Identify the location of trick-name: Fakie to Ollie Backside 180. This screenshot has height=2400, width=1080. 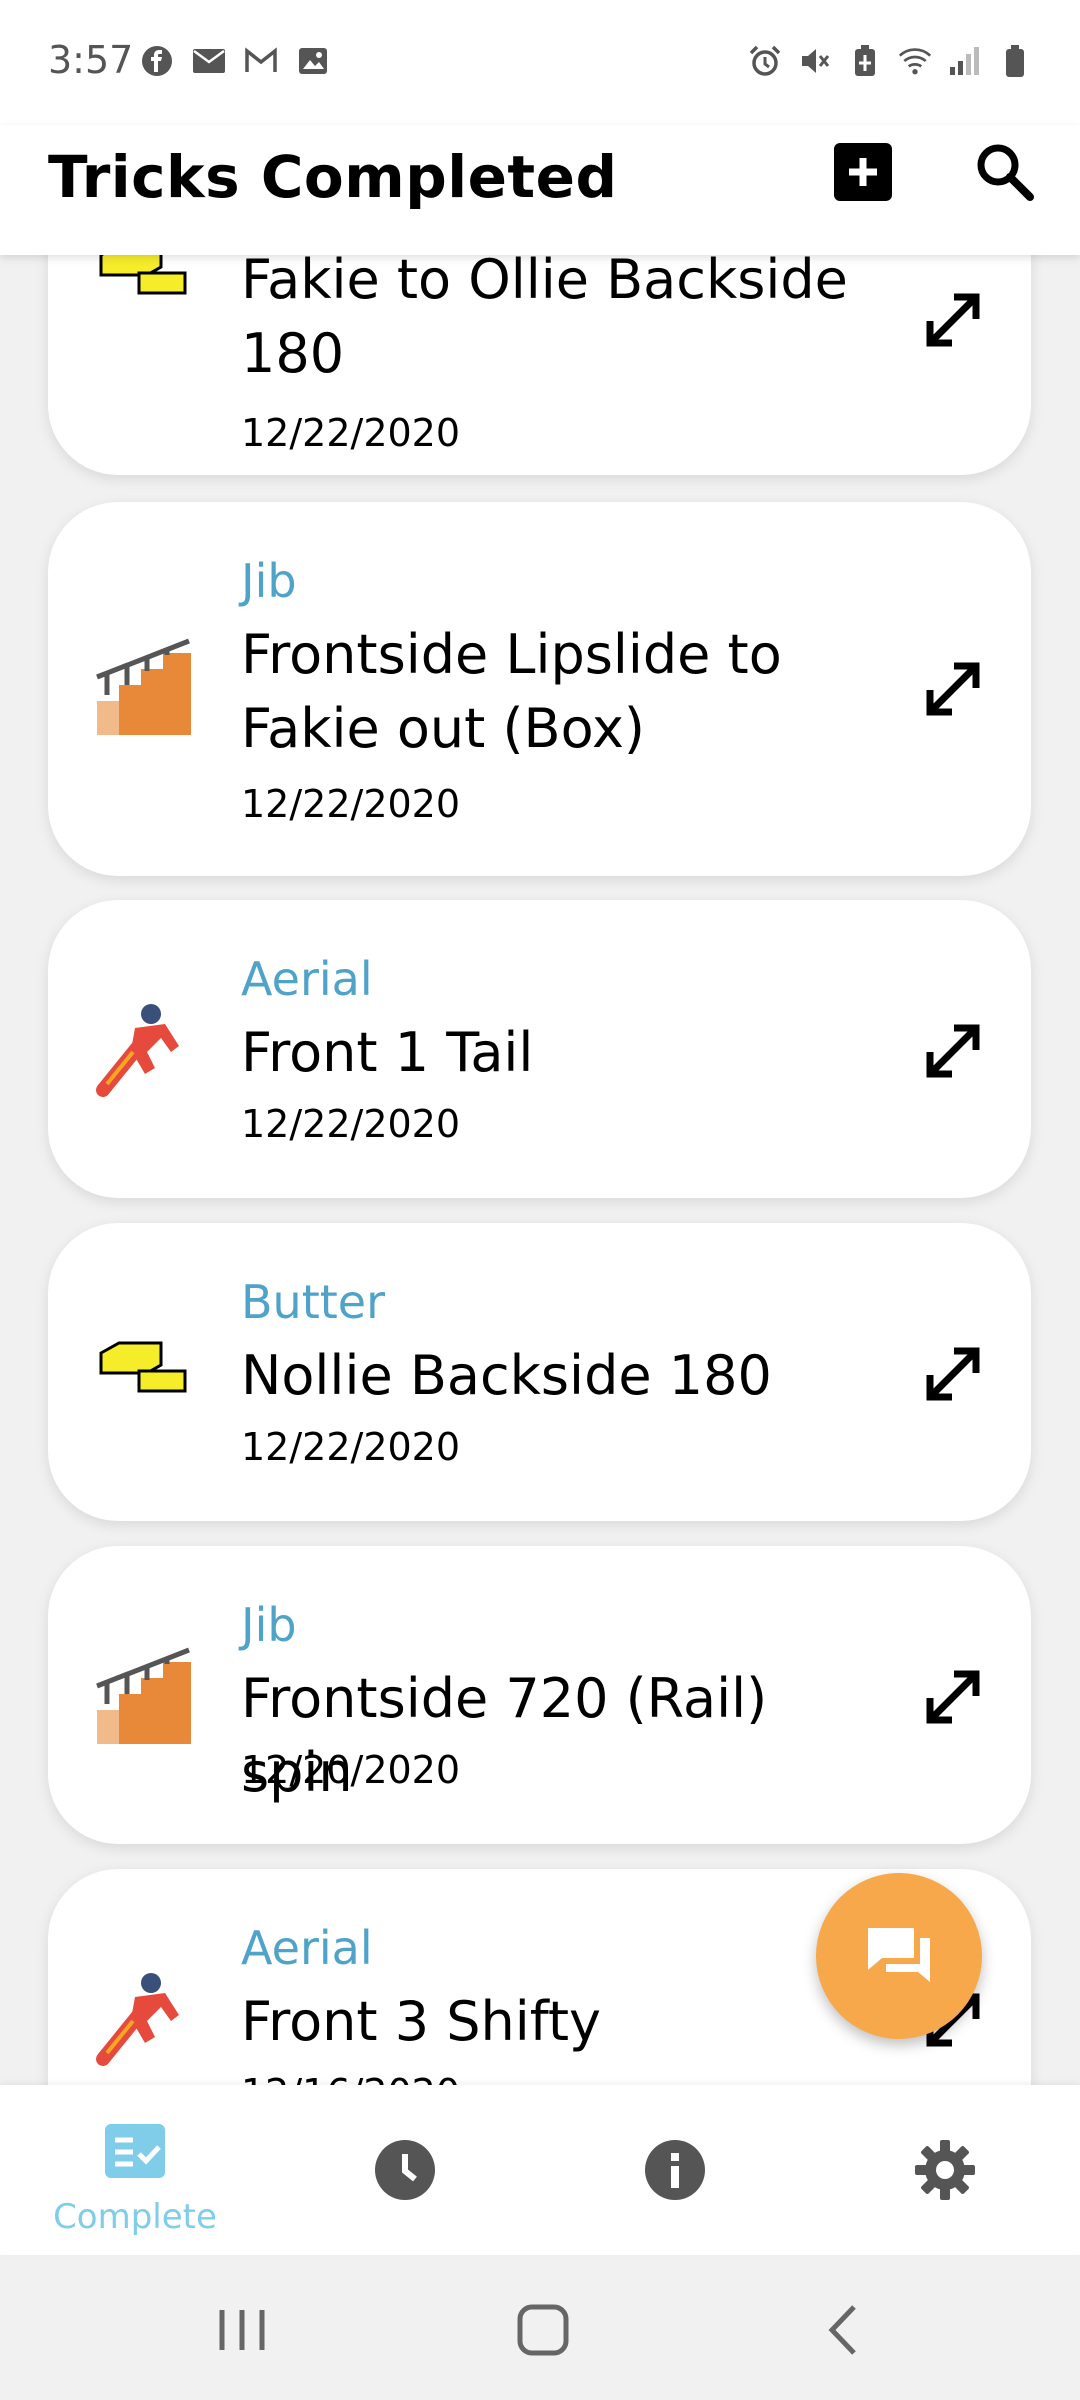
(544, 320).